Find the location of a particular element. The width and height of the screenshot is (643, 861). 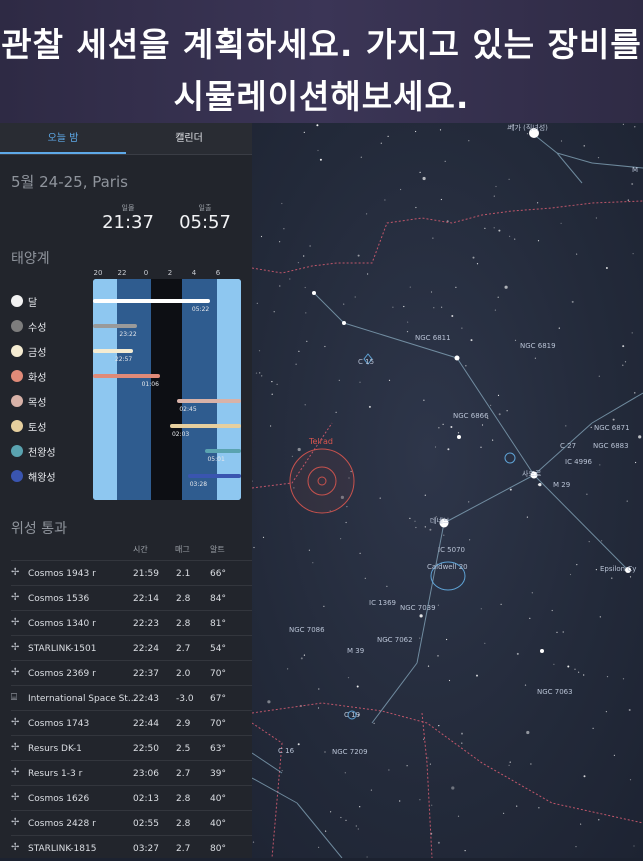

hour-tick: 4 is located at coordinates (194, 273).